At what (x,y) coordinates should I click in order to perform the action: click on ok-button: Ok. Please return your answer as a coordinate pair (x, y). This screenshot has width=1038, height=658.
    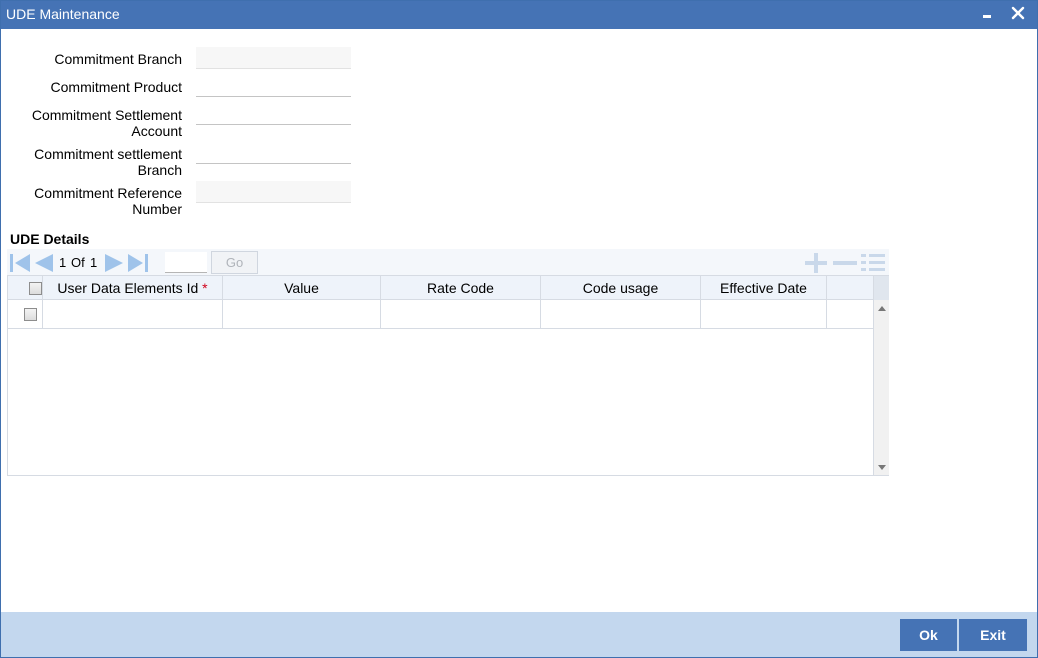
    Looking at the image, I should click on (928, 635).